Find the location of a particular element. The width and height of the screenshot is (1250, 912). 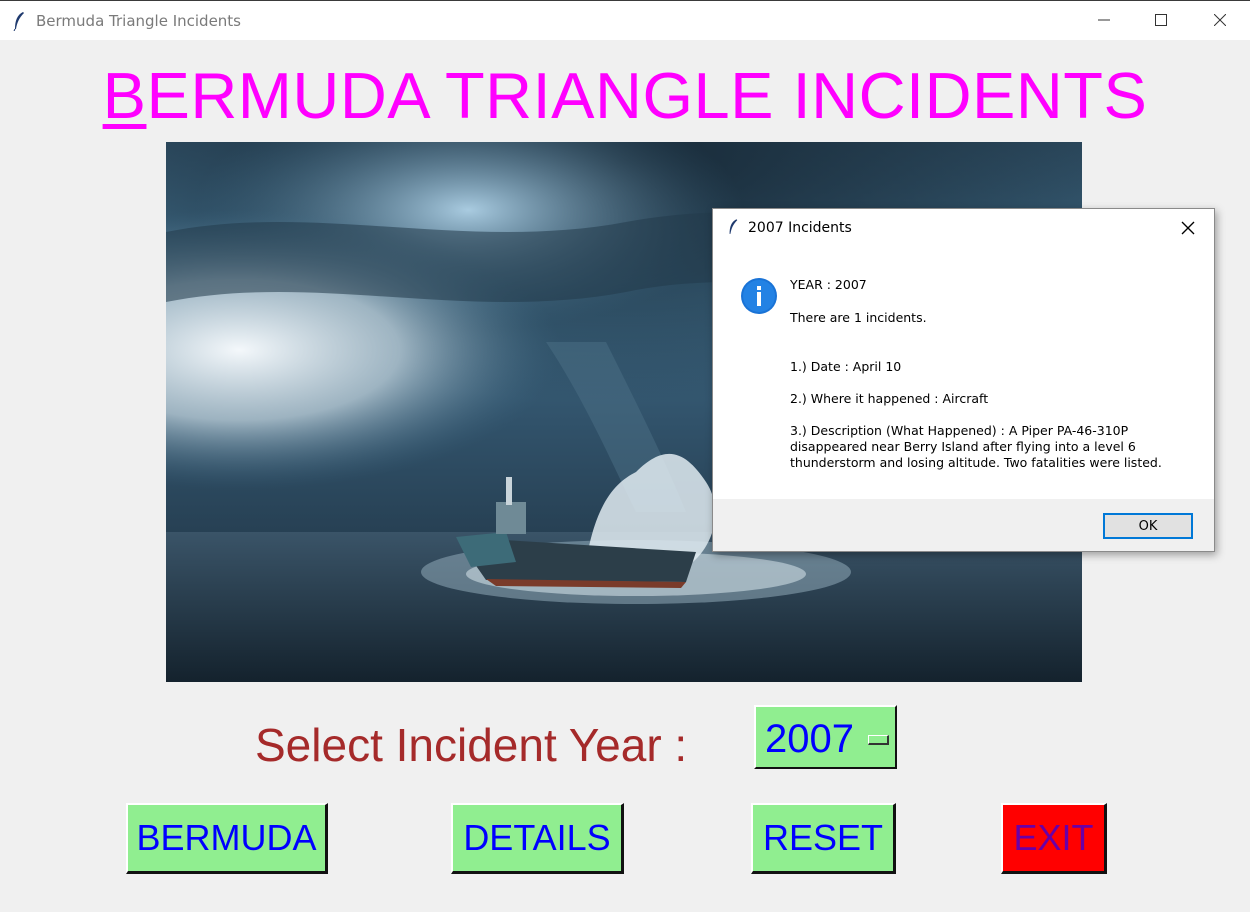

dialog-footer: OK is located at coordinates (963, 525).